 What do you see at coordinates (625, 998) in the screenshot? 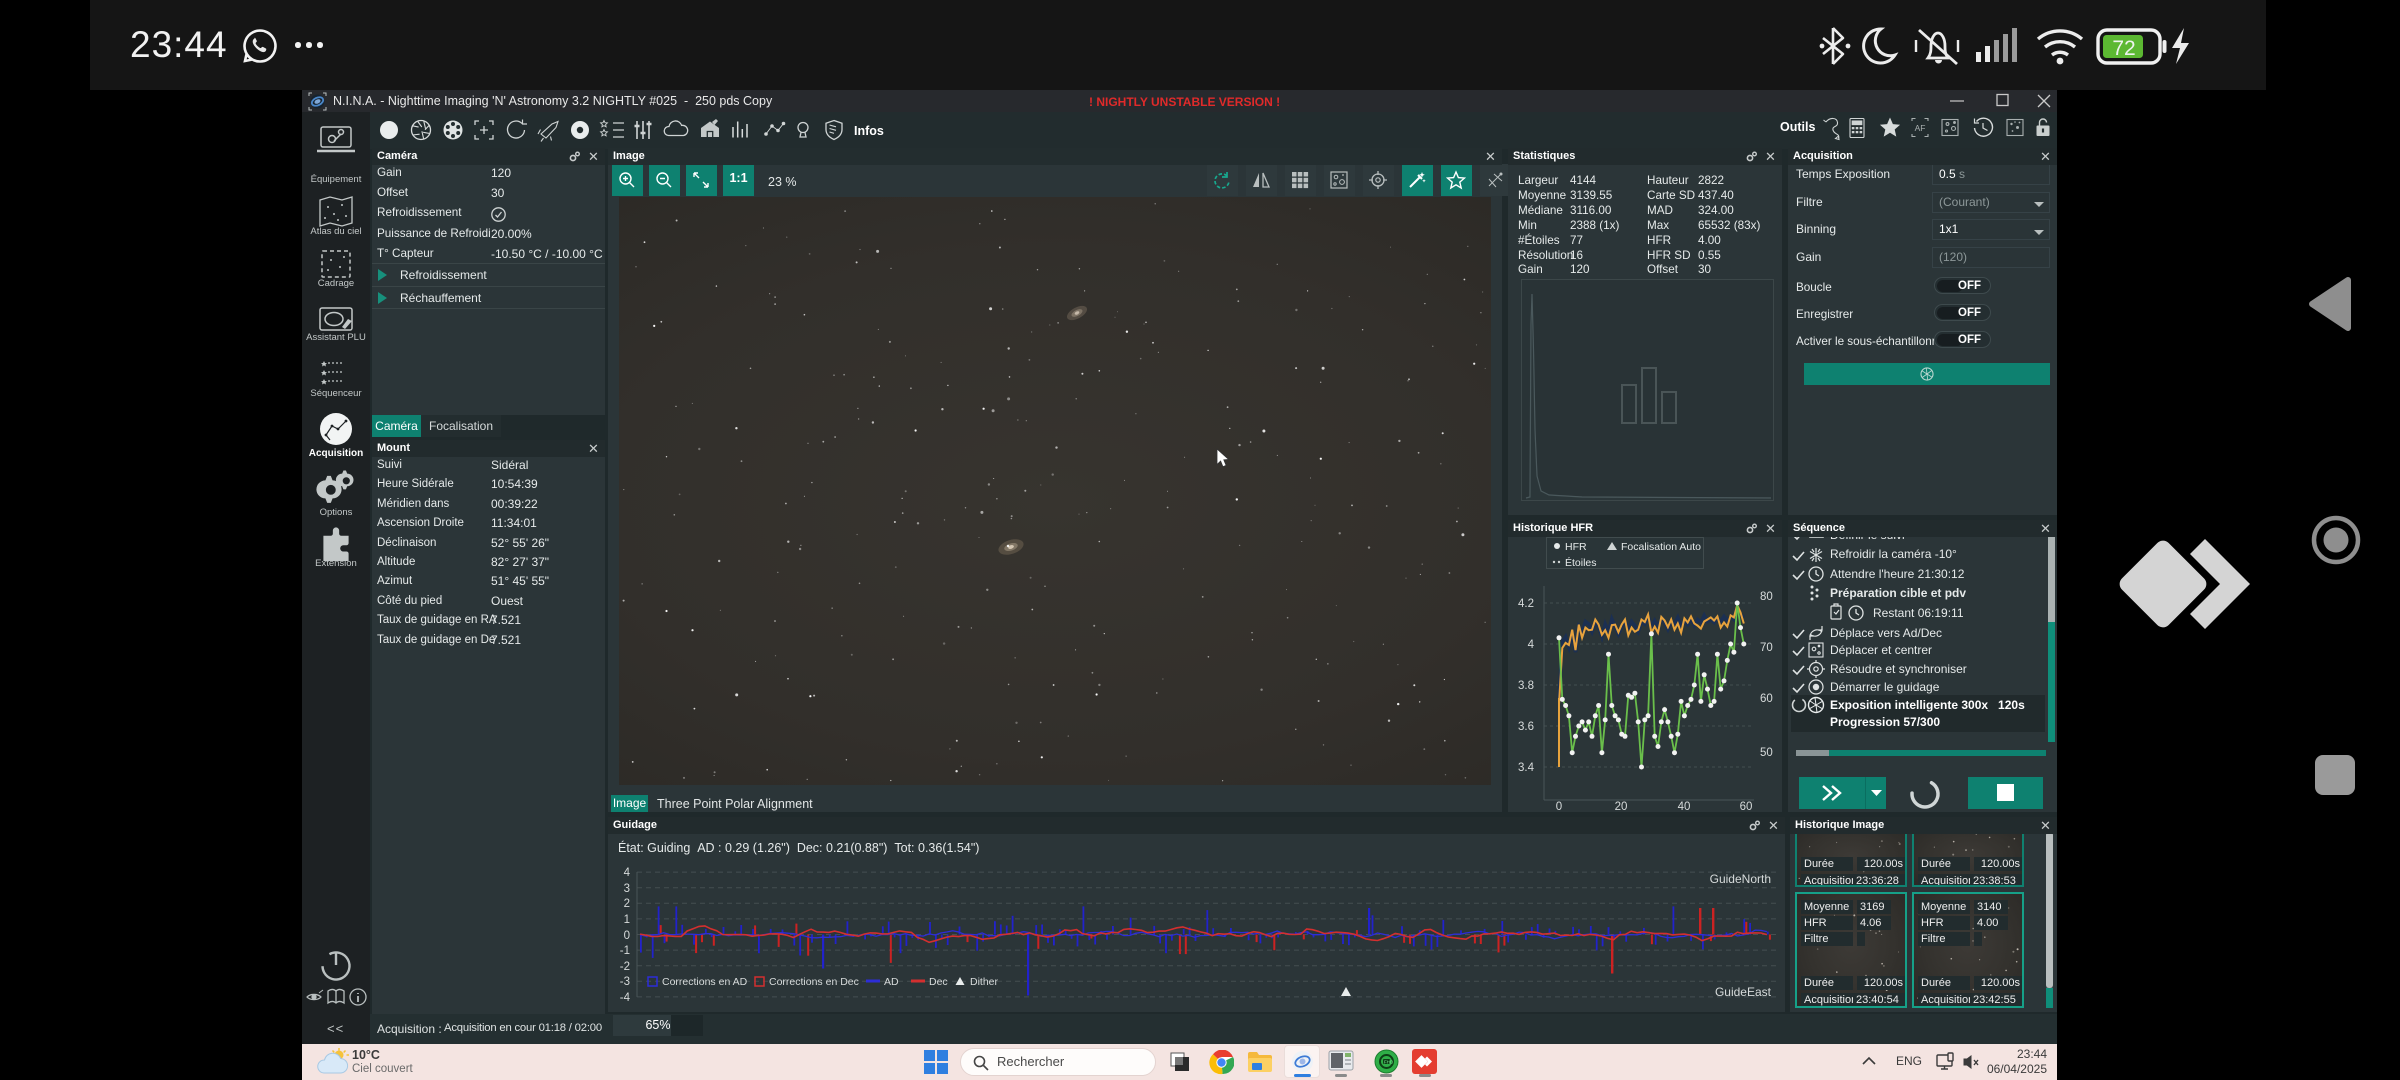
I see `svg-text: -4` at bounding box center [625, 998].